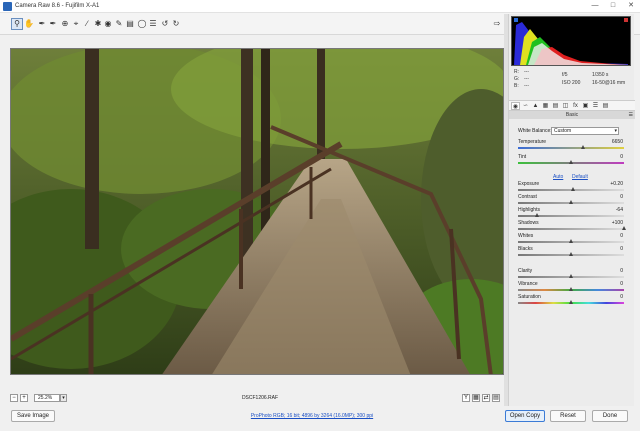 This screenshot has width=640, height=431. Describe the element at coordinates (33, 416) in the screenshot. I see `save-image-button: Save Image` at that location.